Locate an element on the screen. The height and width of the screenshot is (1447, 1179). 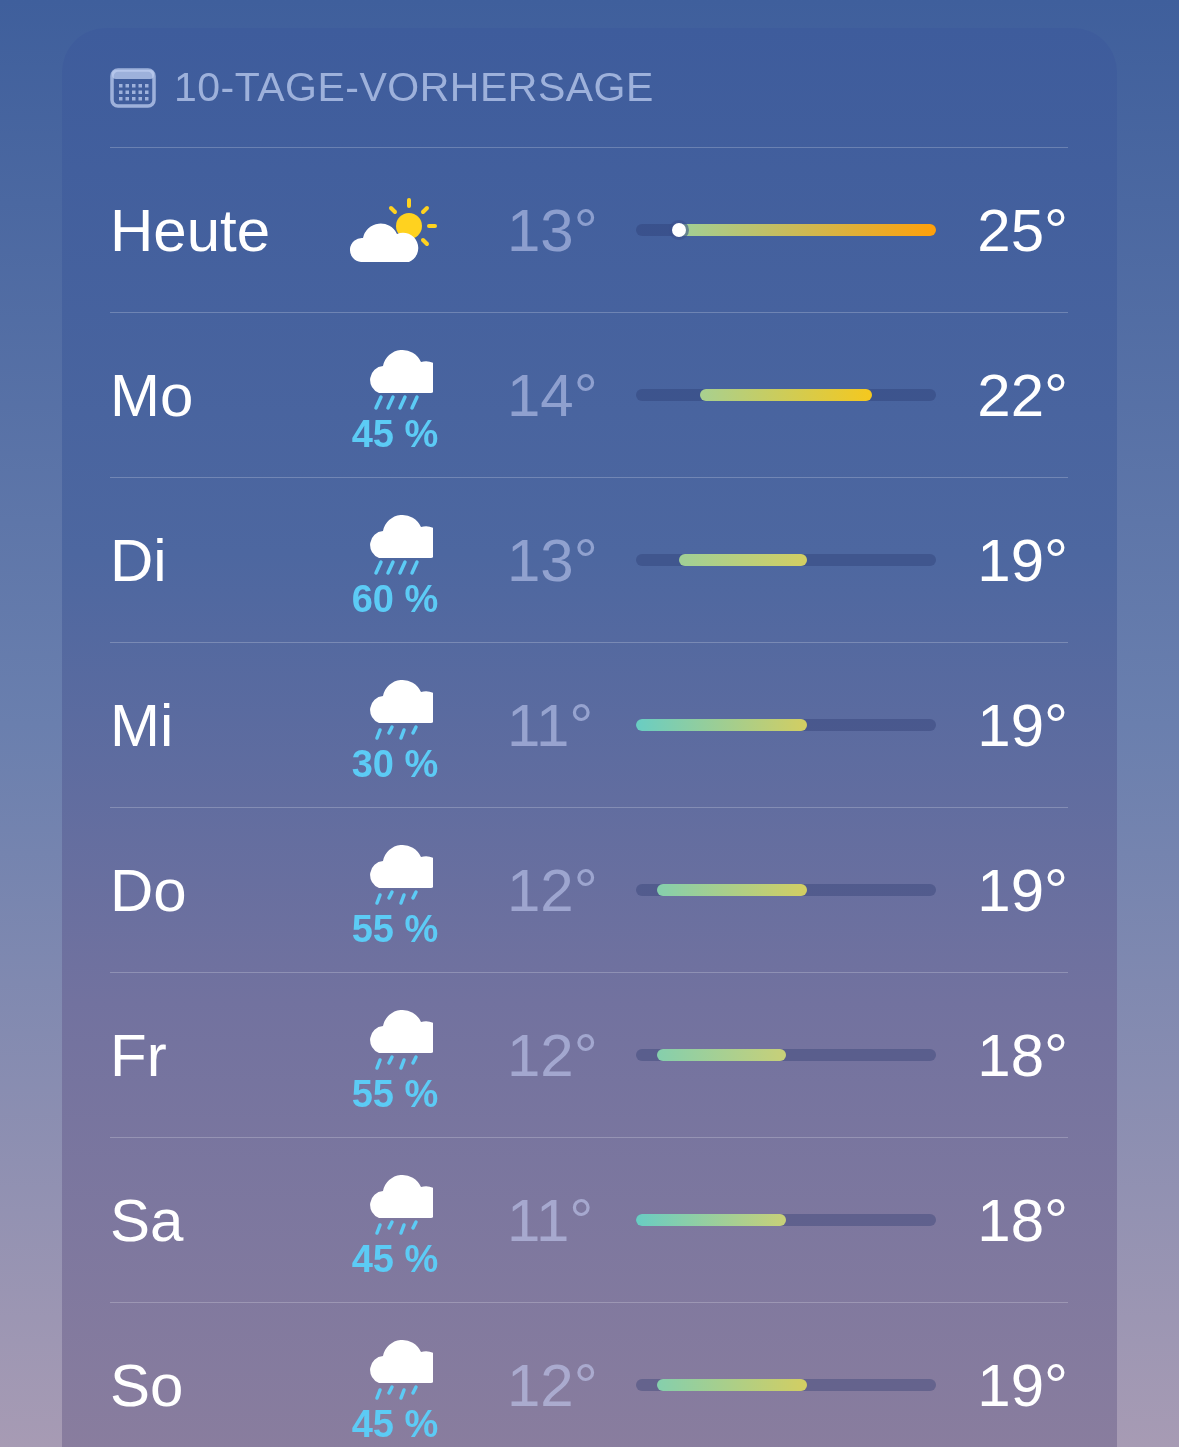
day-label: Heute is located at coordinates (191, 230).